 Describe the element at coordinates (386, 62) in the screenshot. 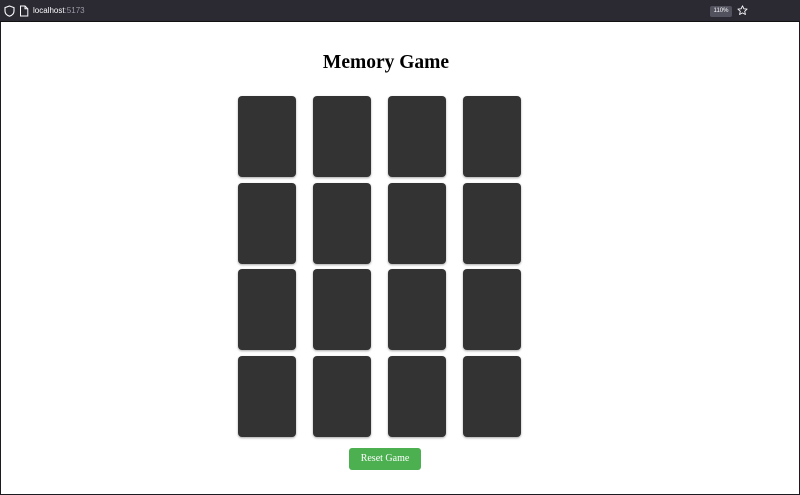

I see `page-title: Memory Game` at that location.